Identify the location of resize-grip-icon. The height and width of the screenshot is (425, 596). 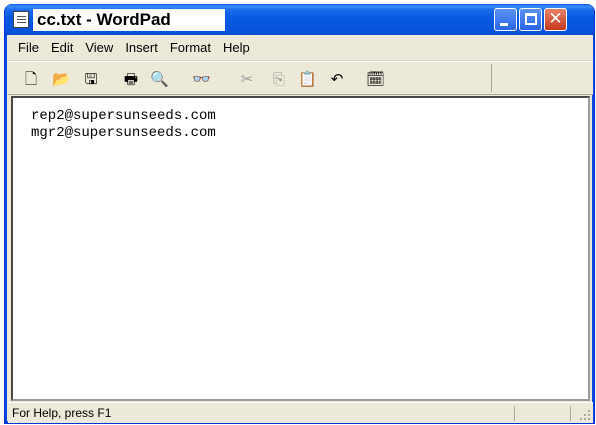
(585, 415).